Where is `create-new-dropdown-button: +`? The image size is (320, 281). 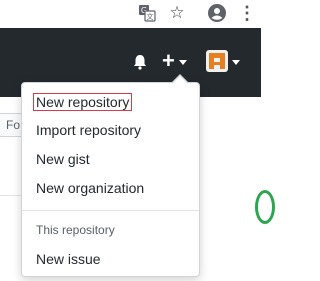 create-new-dropdown-button: + is located at coordinates (179, 61).